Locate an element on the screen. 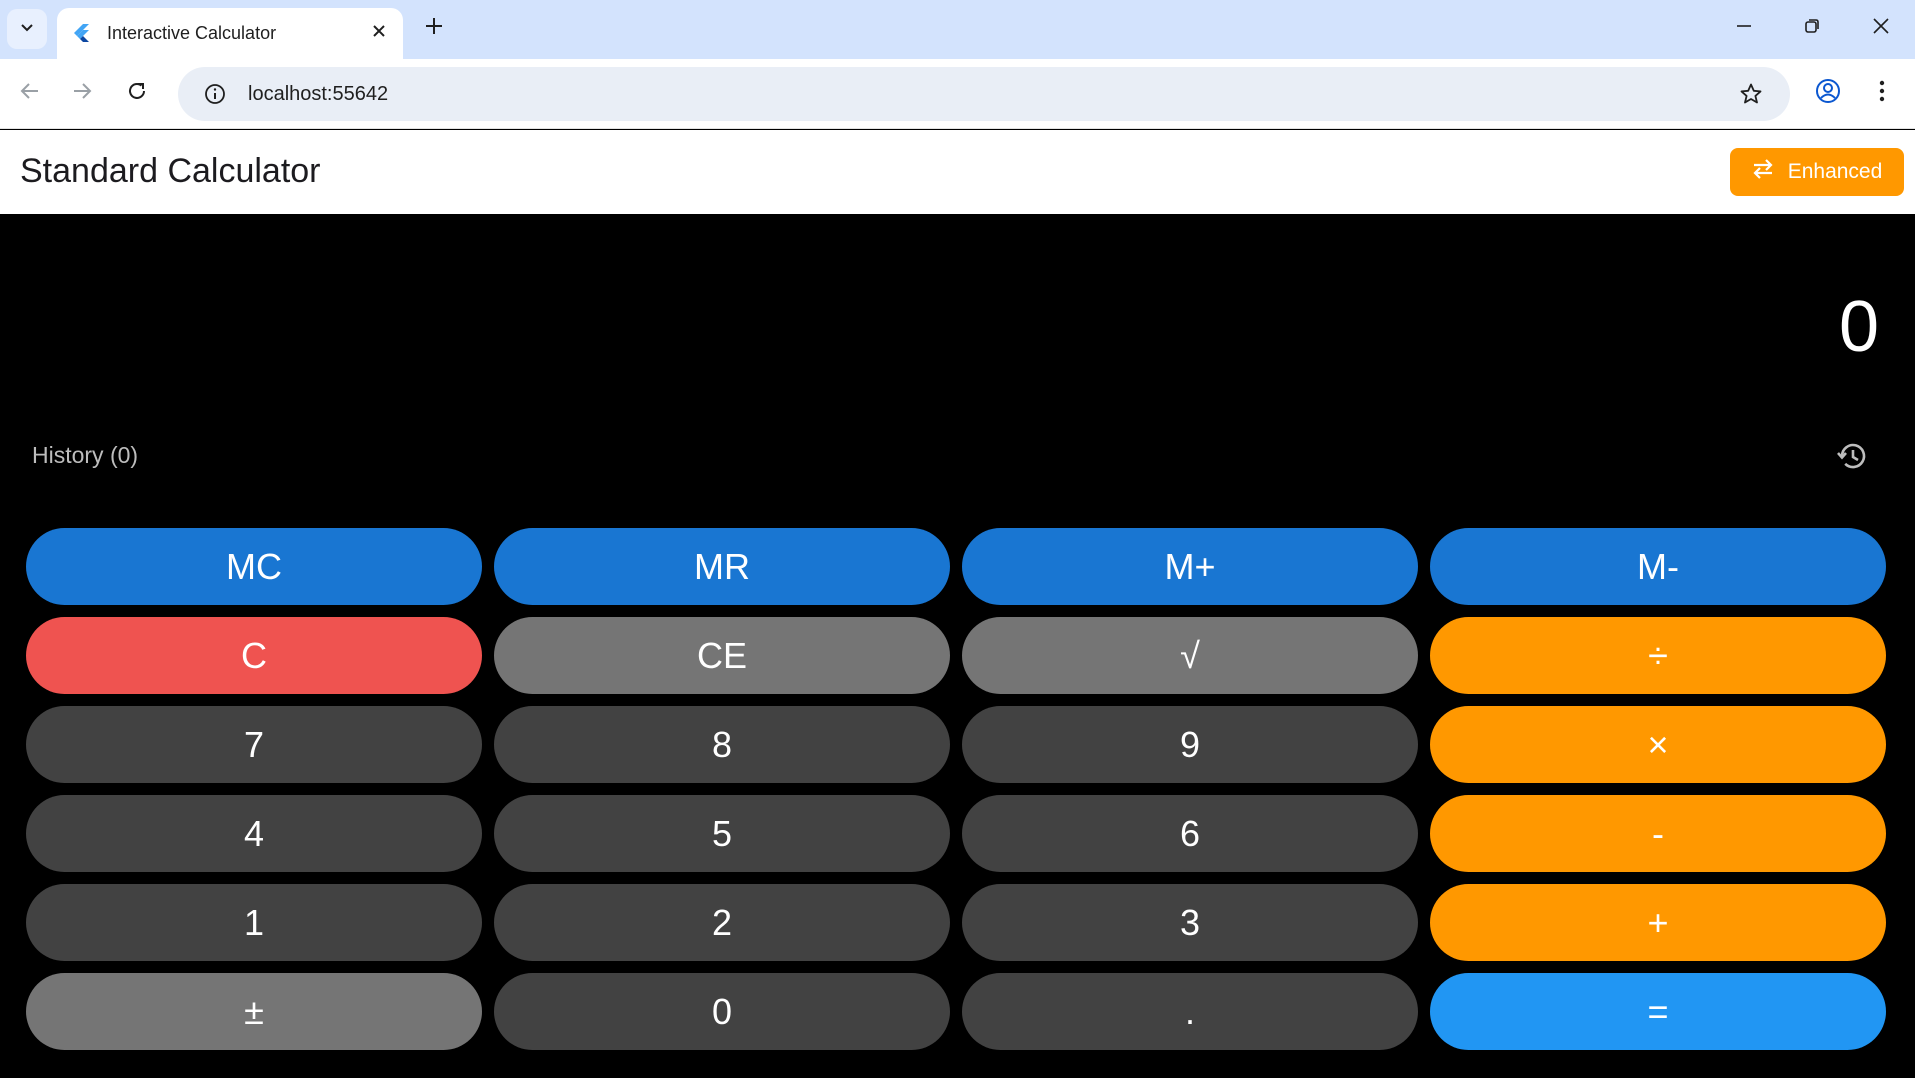  clear-button: C is located at coordinates (254, 655).